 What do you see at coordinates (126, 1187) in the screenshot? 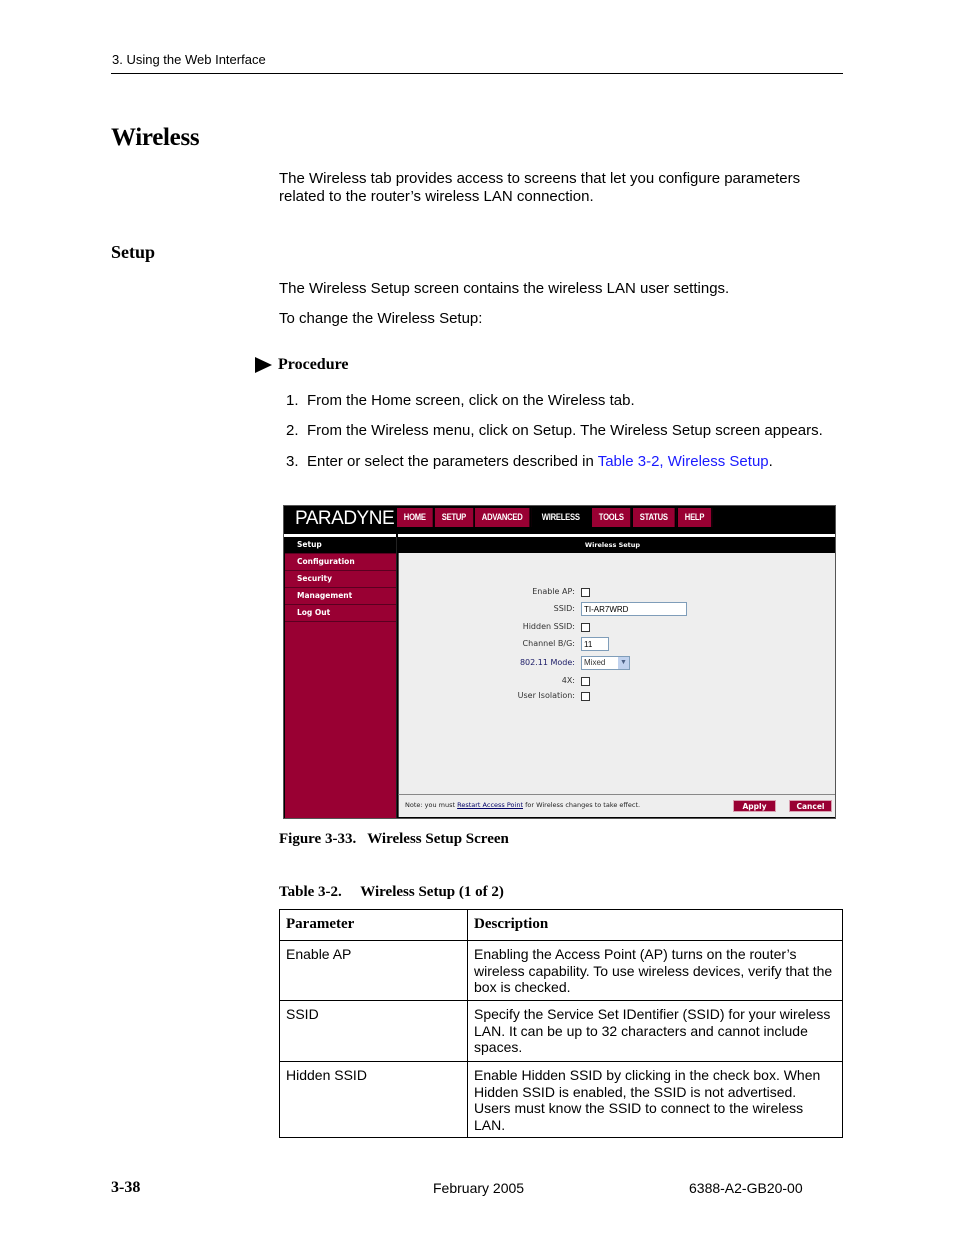
I see `page-number: 3-38` at bounding box center [126, 1187].